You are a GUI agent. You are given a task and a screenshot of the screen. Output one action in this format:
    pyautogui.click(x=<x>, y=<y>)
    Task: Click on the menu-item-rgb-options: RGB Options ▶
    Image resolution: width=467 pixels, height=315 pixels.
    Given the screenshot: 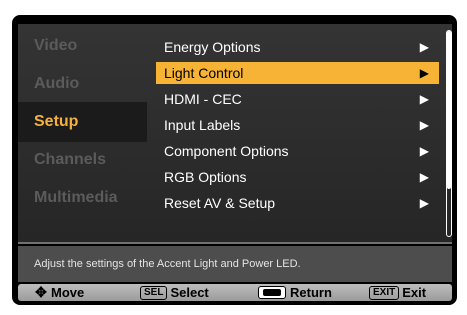 What is the action you would take?
    pyautogui.click(x=297, y=177)
    